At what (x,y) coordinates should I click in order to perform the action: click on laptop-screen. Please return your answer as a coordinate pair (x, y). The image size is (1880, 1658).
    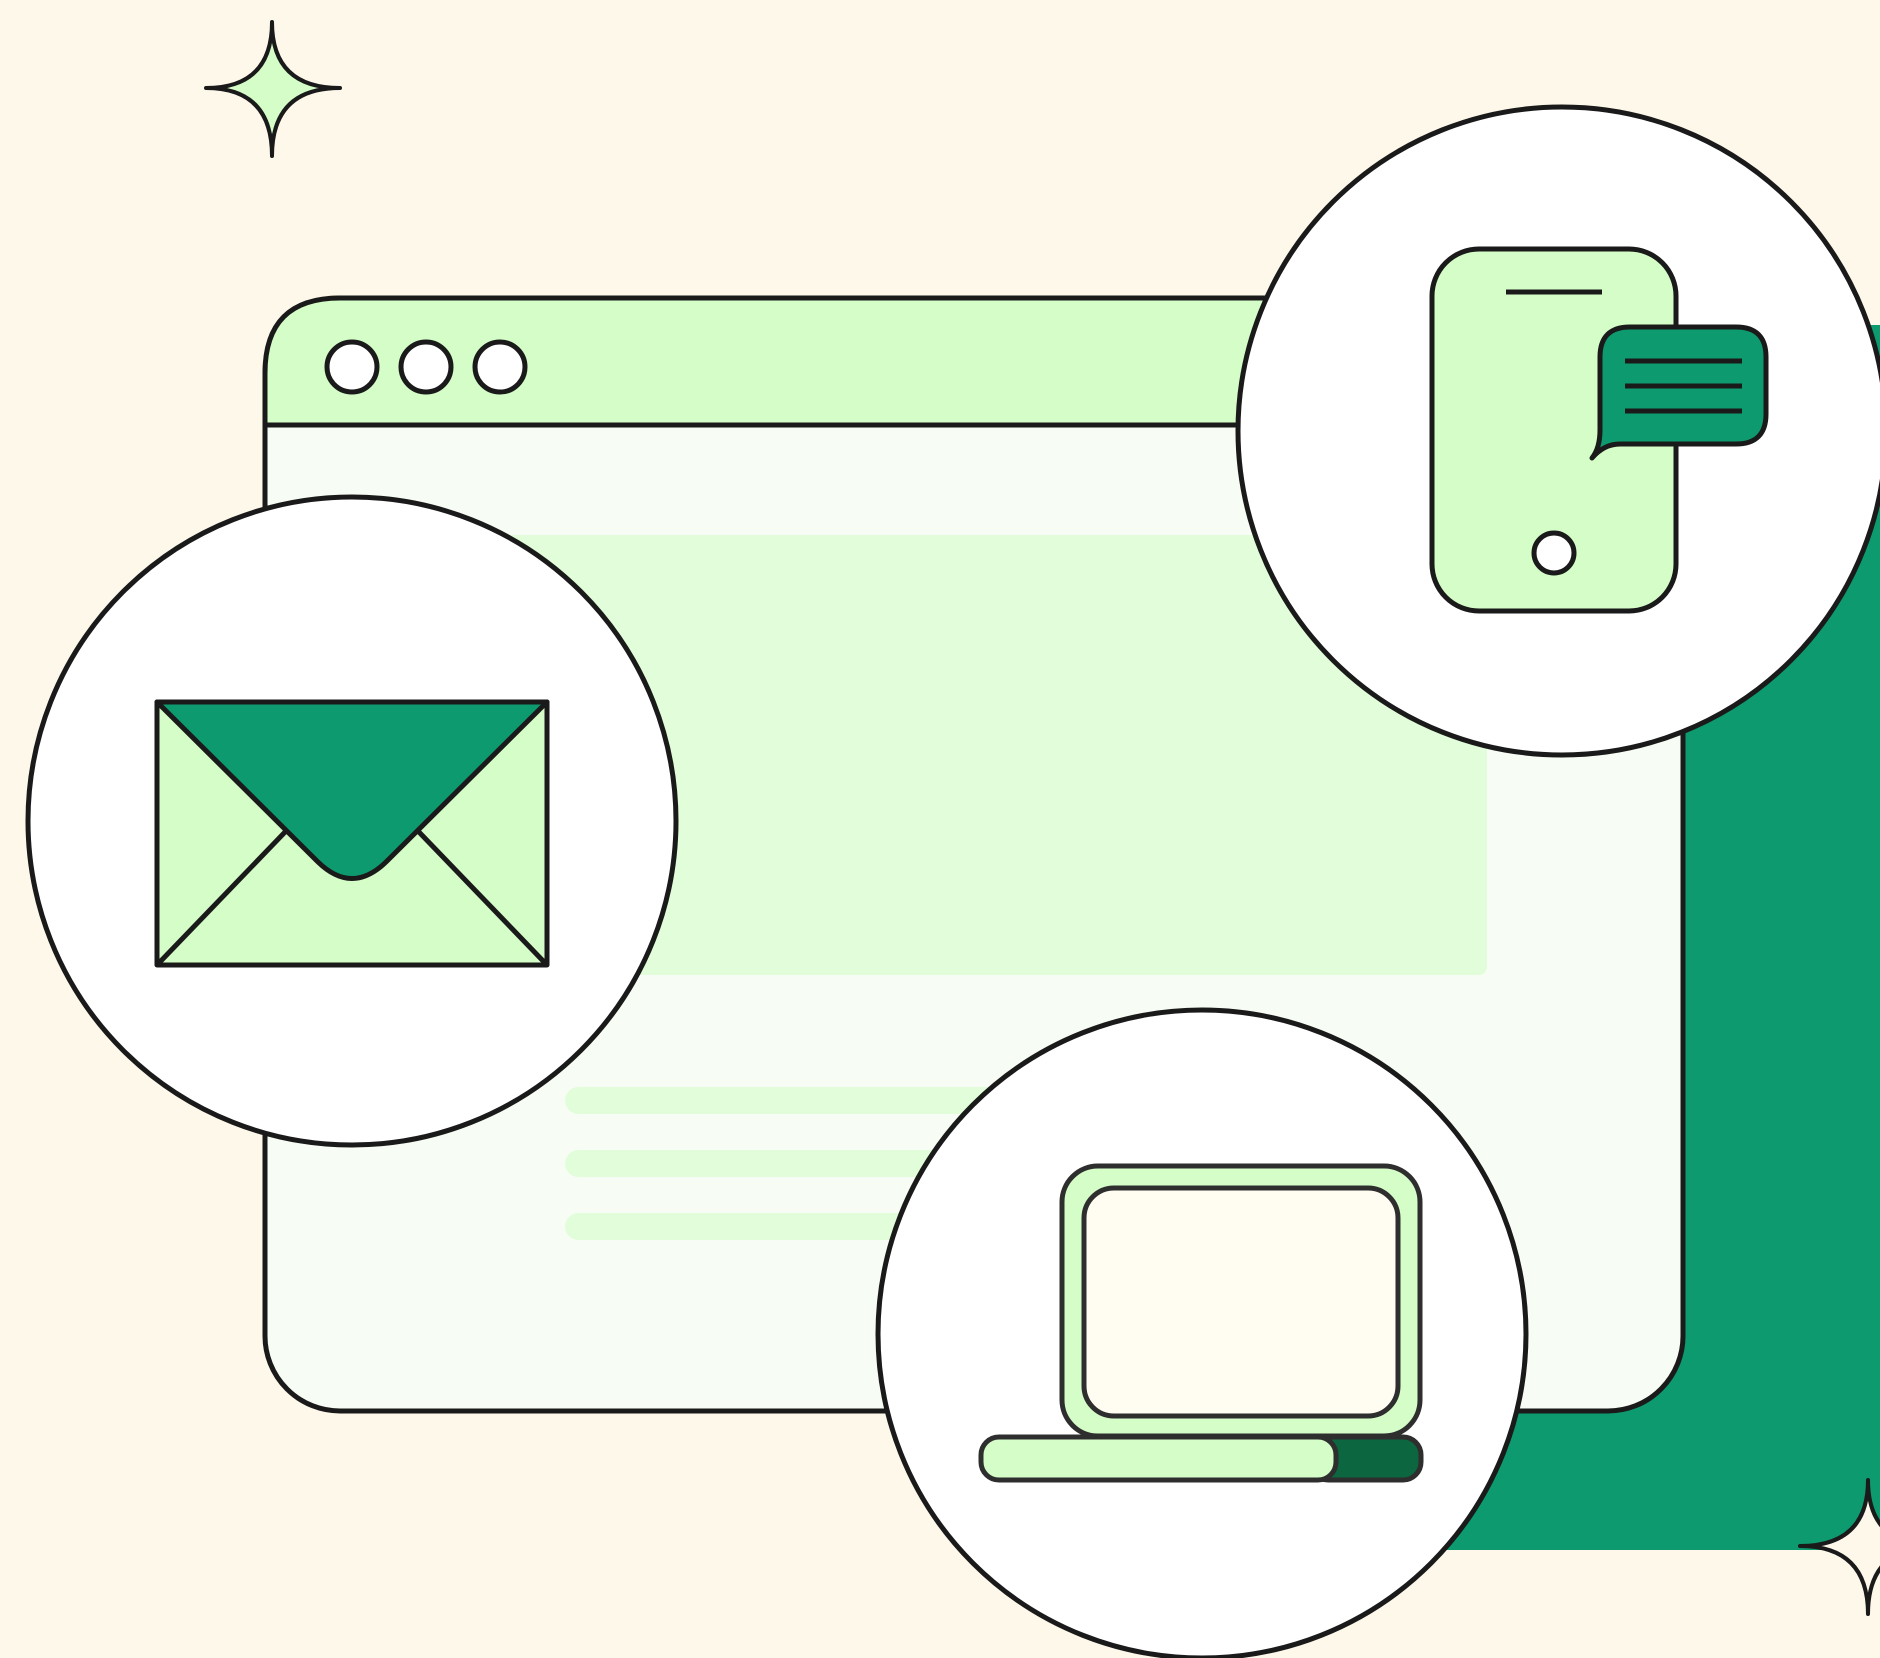
    Looking at the image, I should click on (1241, 1302).